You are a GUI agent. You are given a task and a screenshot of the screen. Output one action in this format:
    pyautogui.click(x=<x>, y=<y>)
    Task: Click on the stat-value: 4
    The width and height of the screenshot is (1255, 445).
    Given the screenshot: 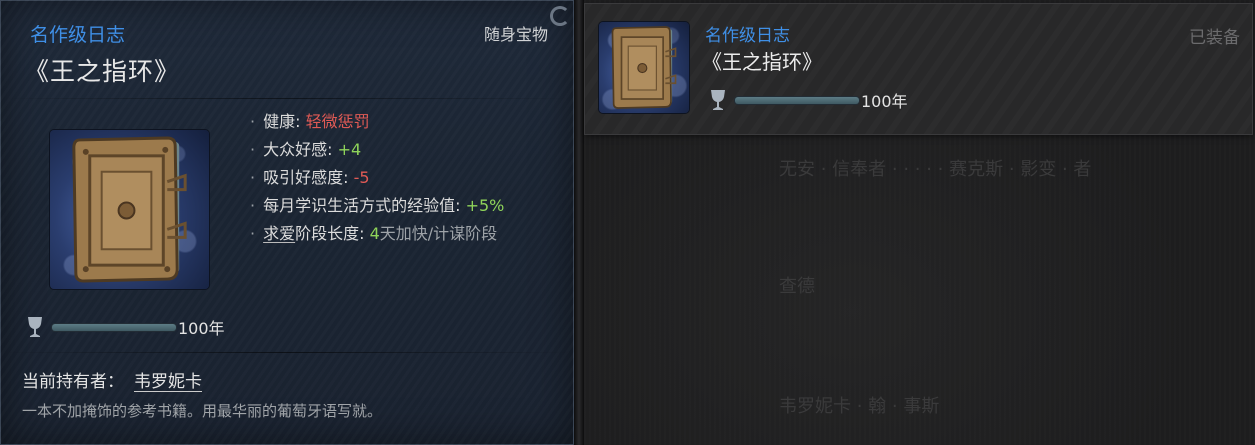 What is the action you would take?
    pyautogui.click(x=374, y=233)
    